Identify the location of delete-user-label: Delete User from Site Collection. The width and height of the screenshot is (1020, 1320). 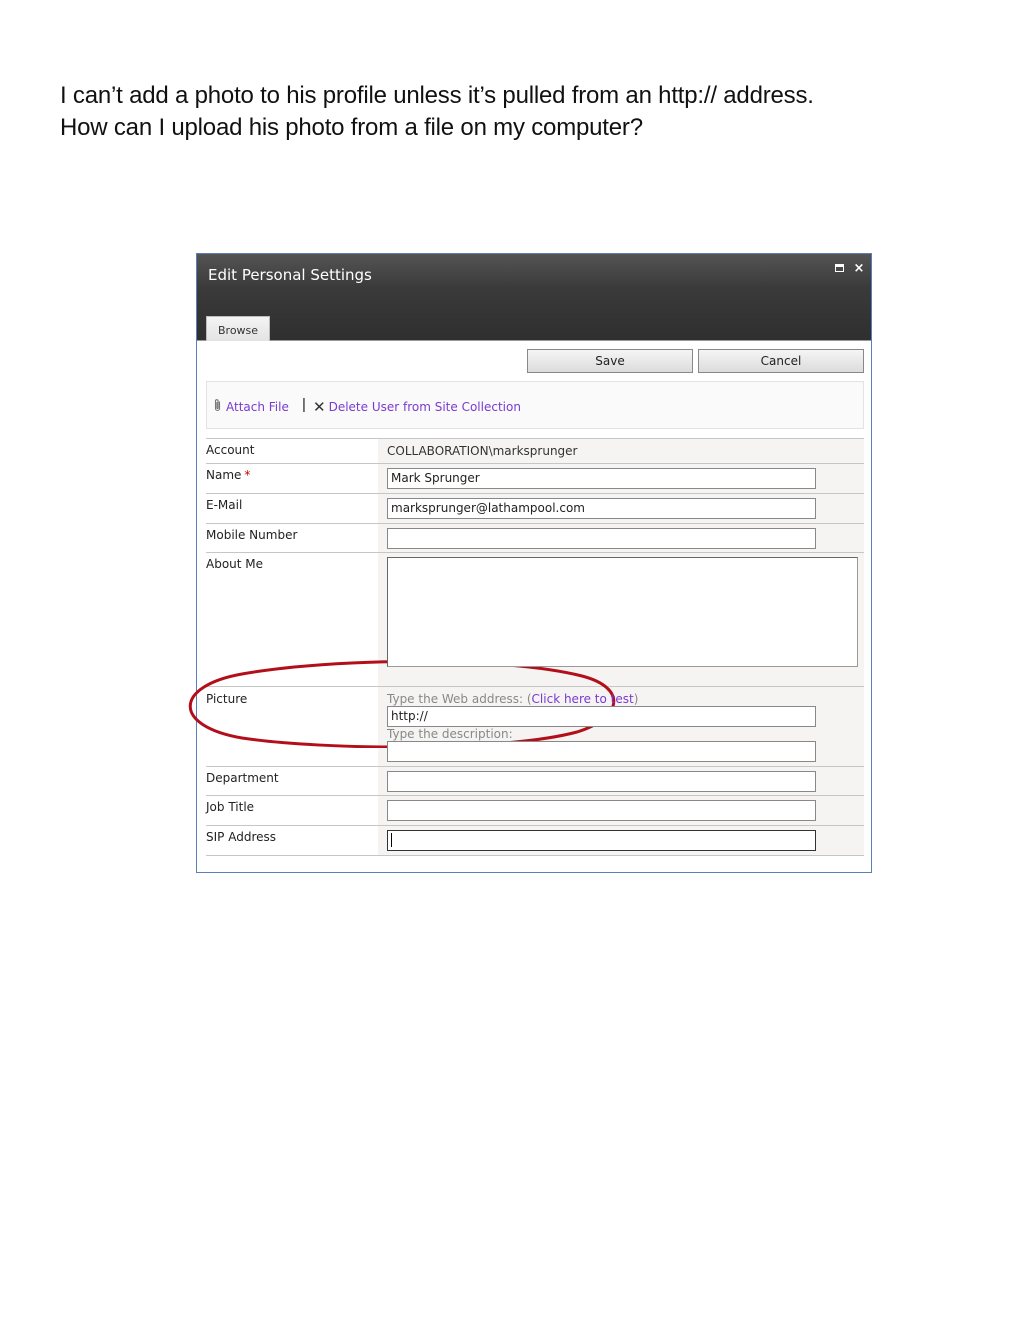
(424, 407).